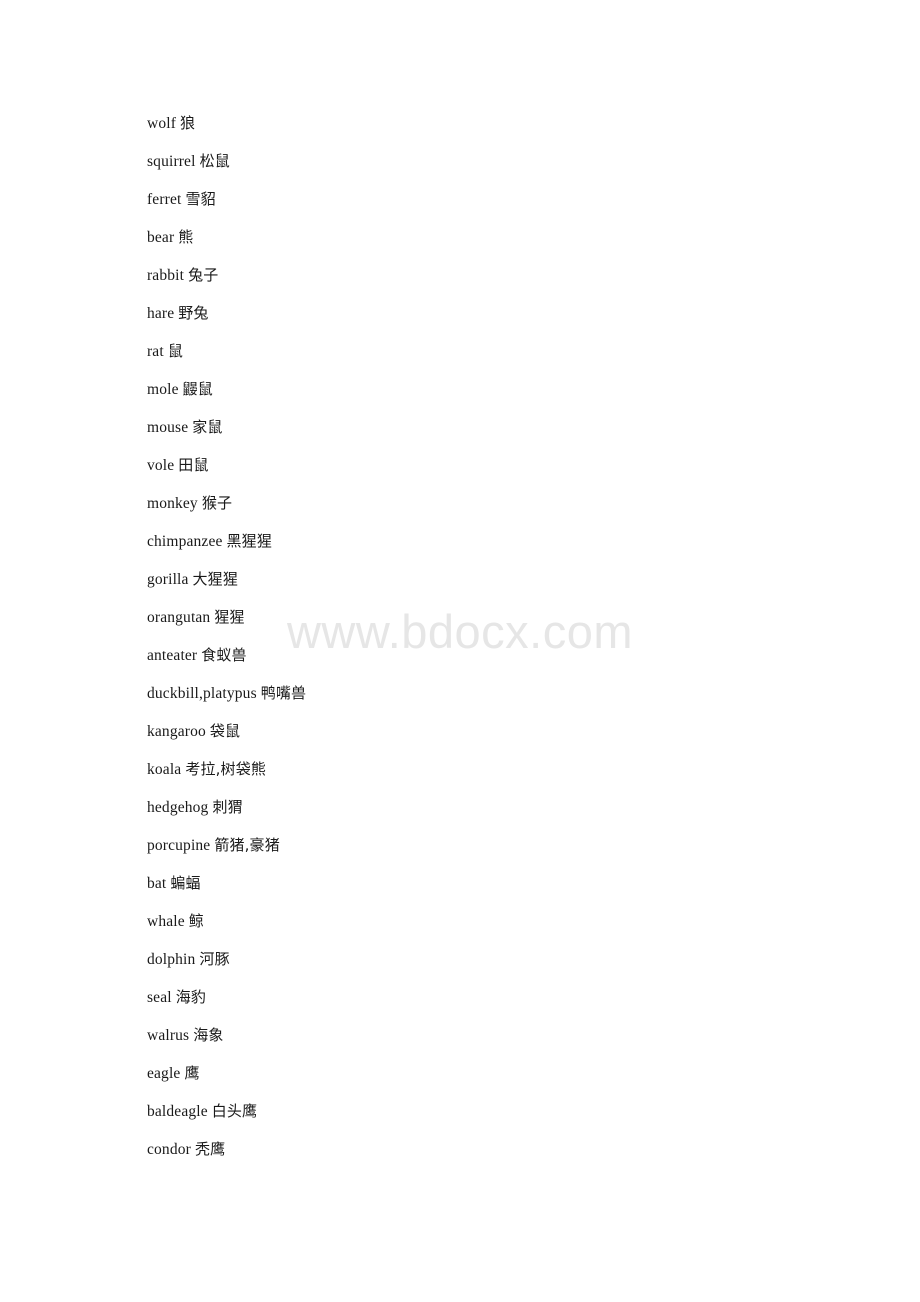 The width and height of the screenshot is (920, 1302). What do you see at coordinates (214, 161) in the screenshot?
I see `vocabulary-entry-chinese: 松鼠` at bounding box center [214, 161].